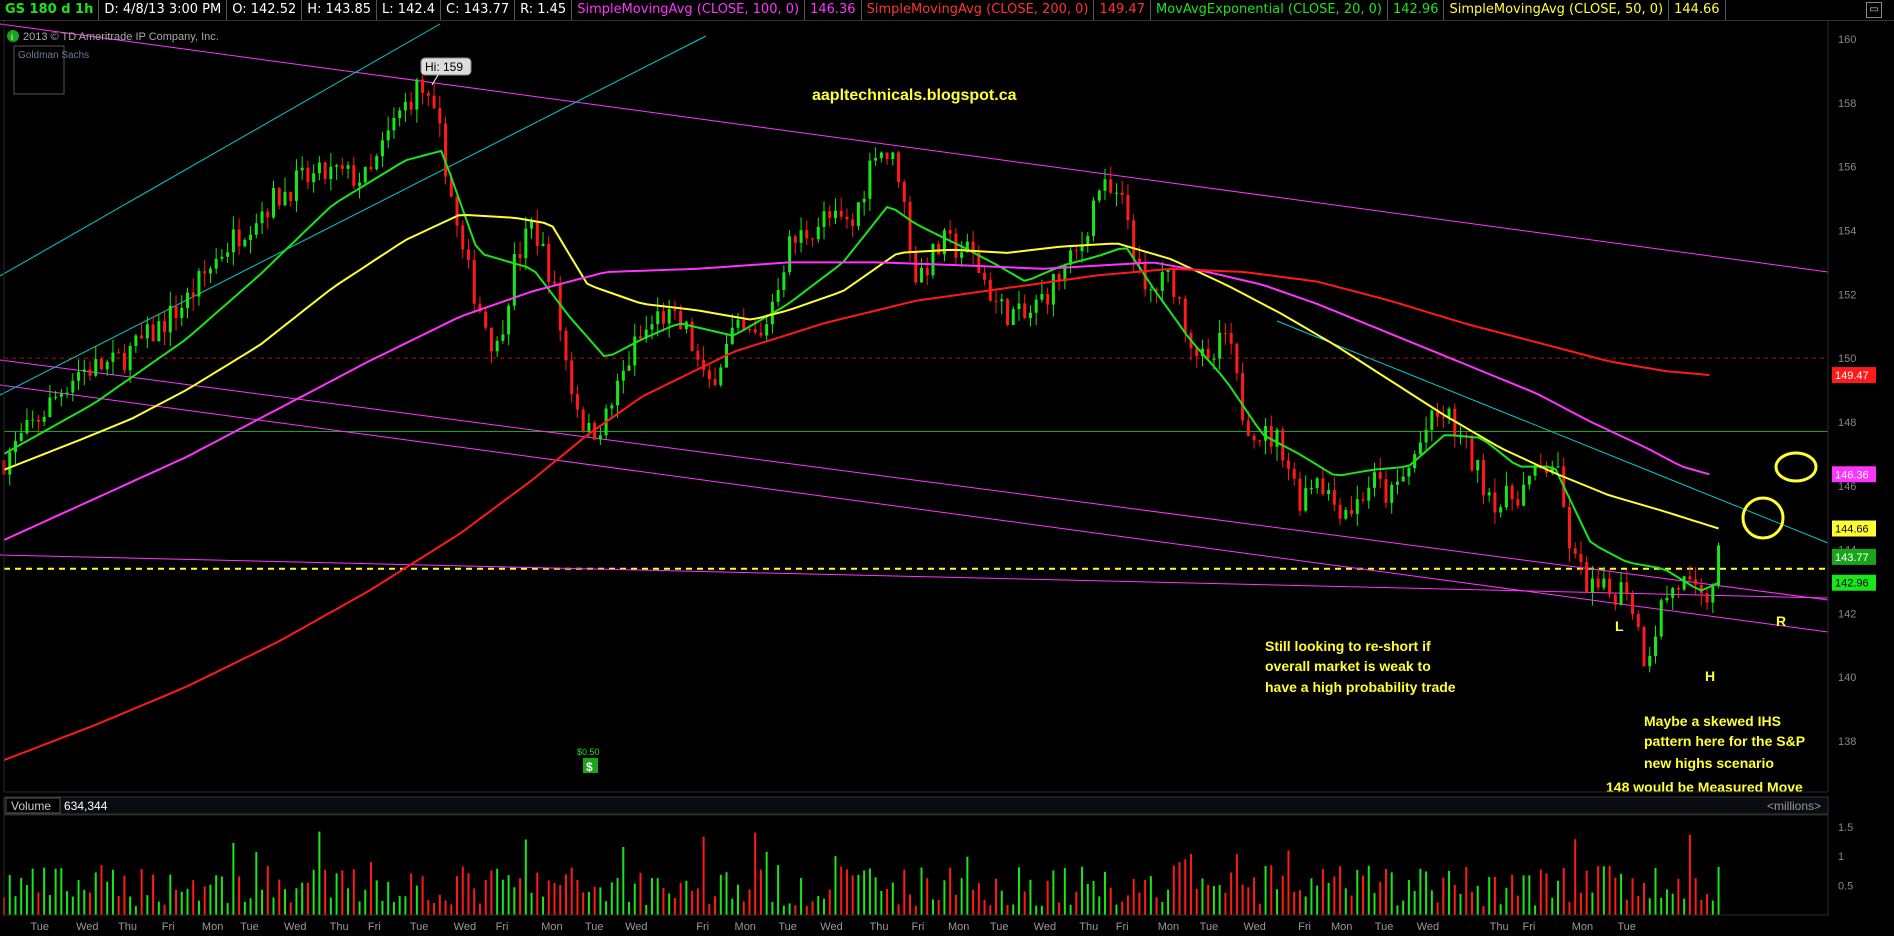 This screenshot has height=936, width=1894. I want to click on ema20-label: MovAvgExponential (CLOSE, 20, 0), so click(1269, 10).